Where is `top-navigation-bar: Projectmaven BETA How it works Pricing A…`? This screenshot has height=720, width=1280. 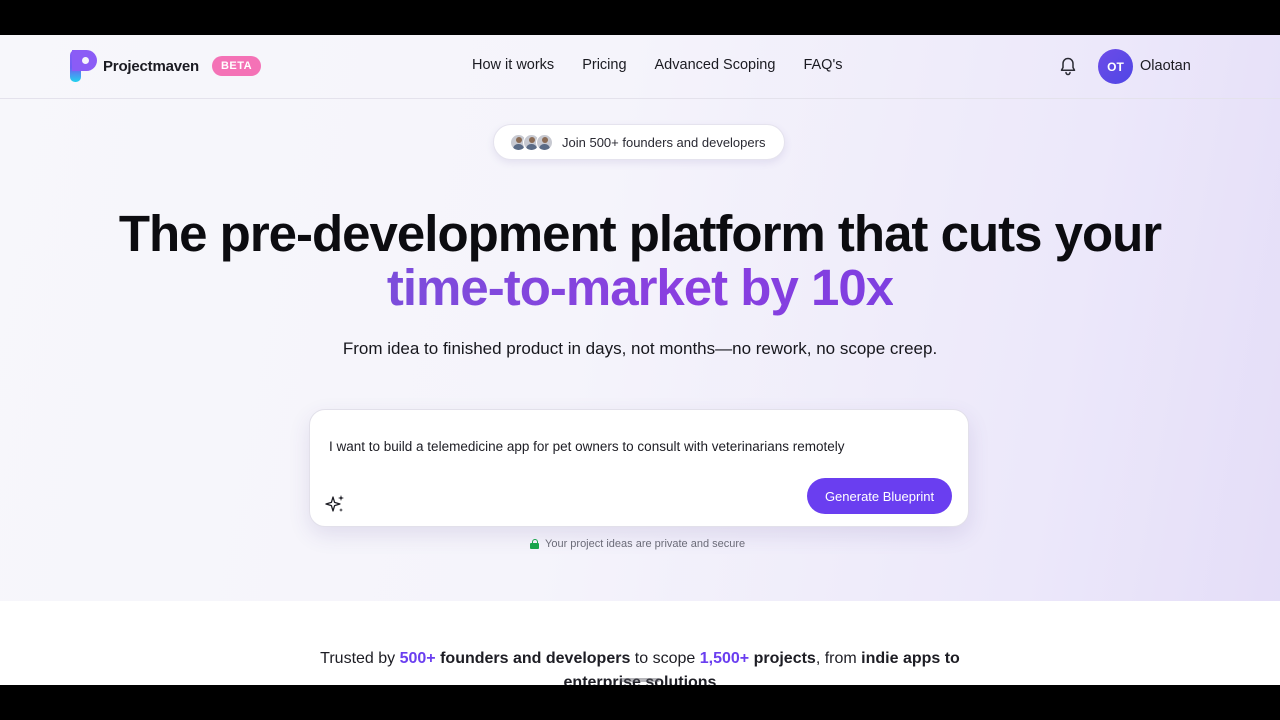
top-navigation-bar: Projectmaven BETA How it works Pricing A… is located at coordinates (640, 67).